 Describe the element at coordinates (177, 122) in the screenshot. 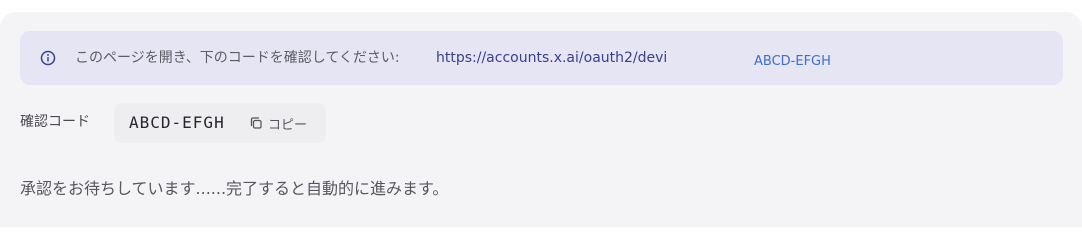

I see `verification-code-value: ABCD-EFGH` at that location.